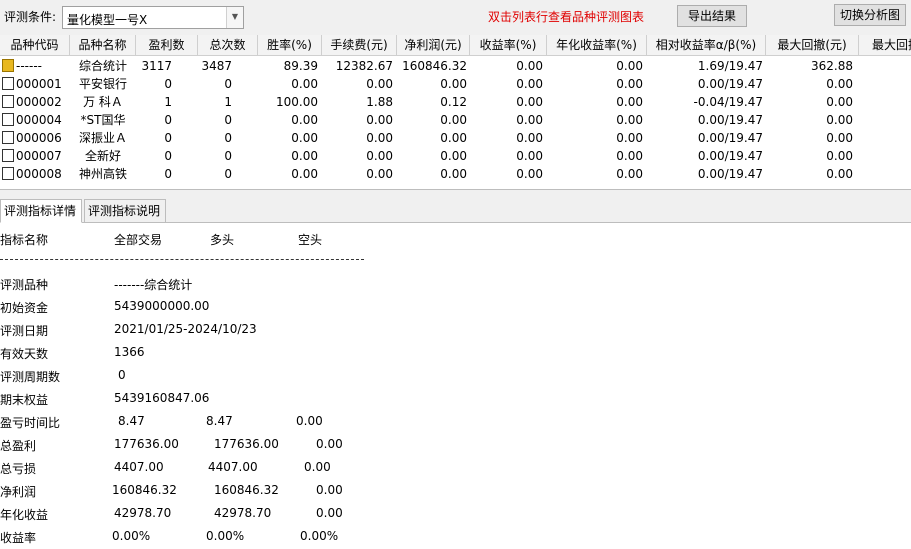 This screenshot has width=911, height=549. I want to click on export-results-button: 导出结果, so click(712, 16).